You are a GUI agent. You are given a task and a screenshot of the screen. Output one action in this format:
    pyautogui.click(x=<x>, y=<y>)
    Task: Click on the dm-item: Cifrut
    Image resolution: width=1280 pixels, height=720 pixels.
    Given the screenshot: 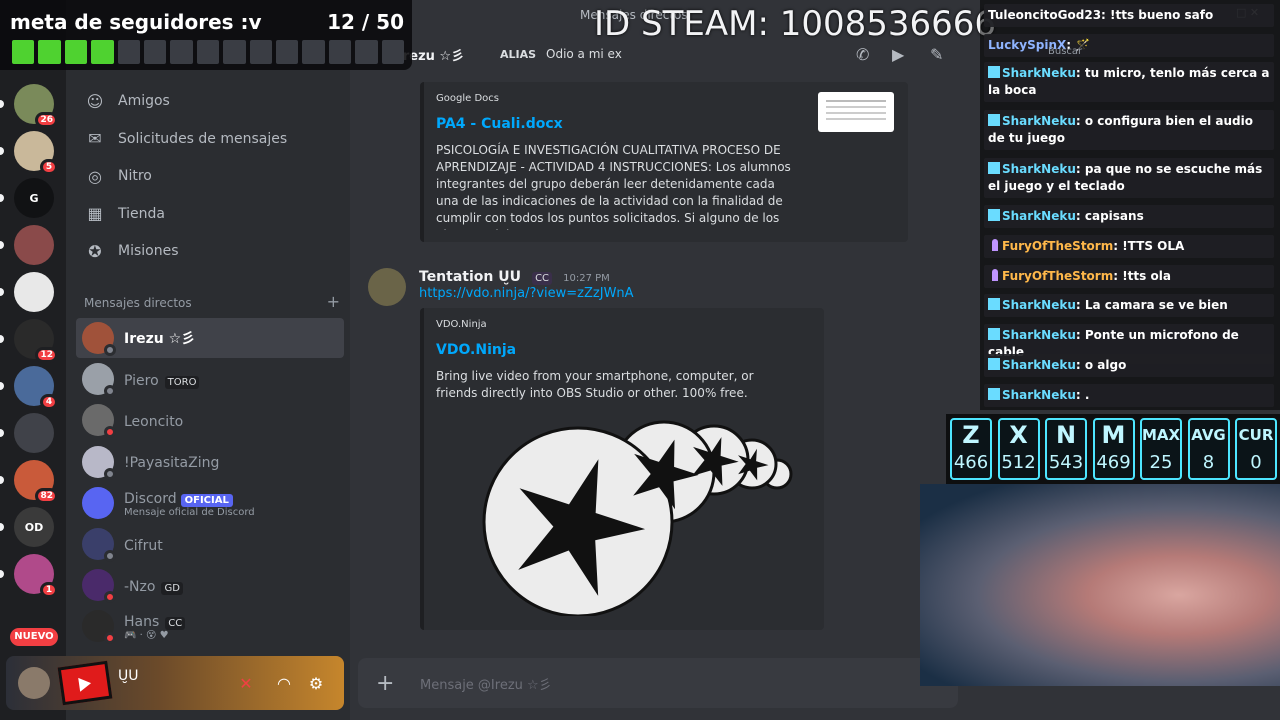 What is the action you would take?
    pyautogui.click(x=210, y=544)
    